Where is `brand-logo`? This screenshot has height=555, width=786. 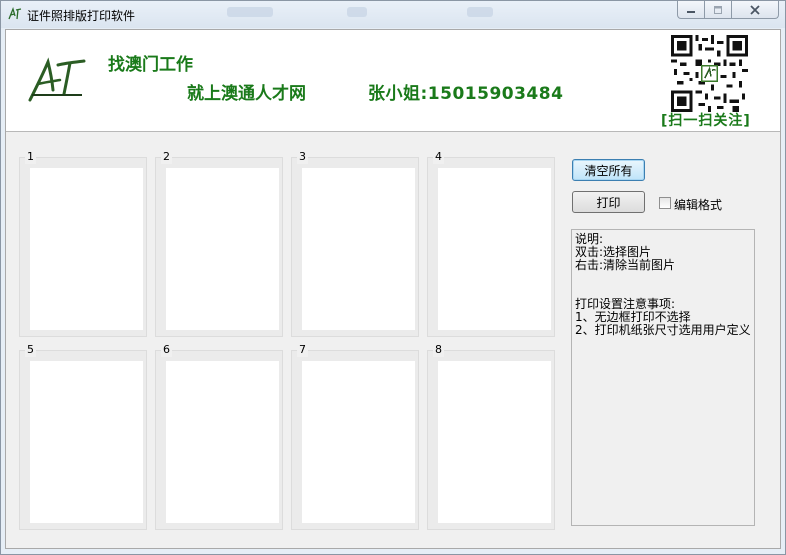 brand-logo is located at coordinates (57, 79).